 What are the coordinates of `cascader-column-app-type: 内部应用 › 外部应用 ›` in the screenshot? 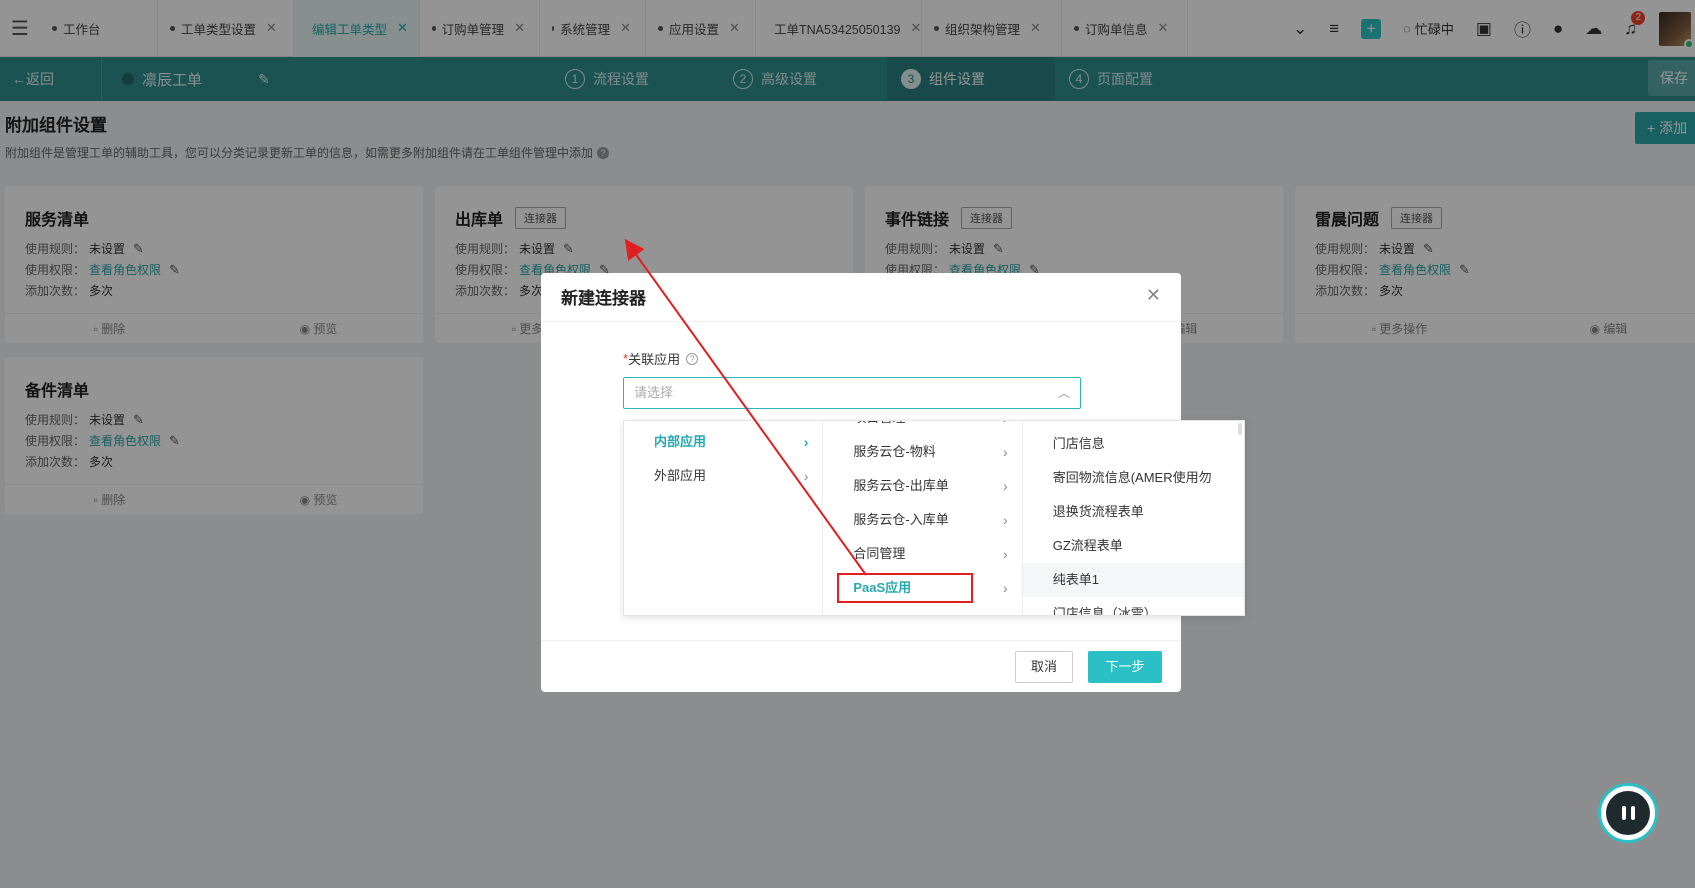 It's located at (724, 518).